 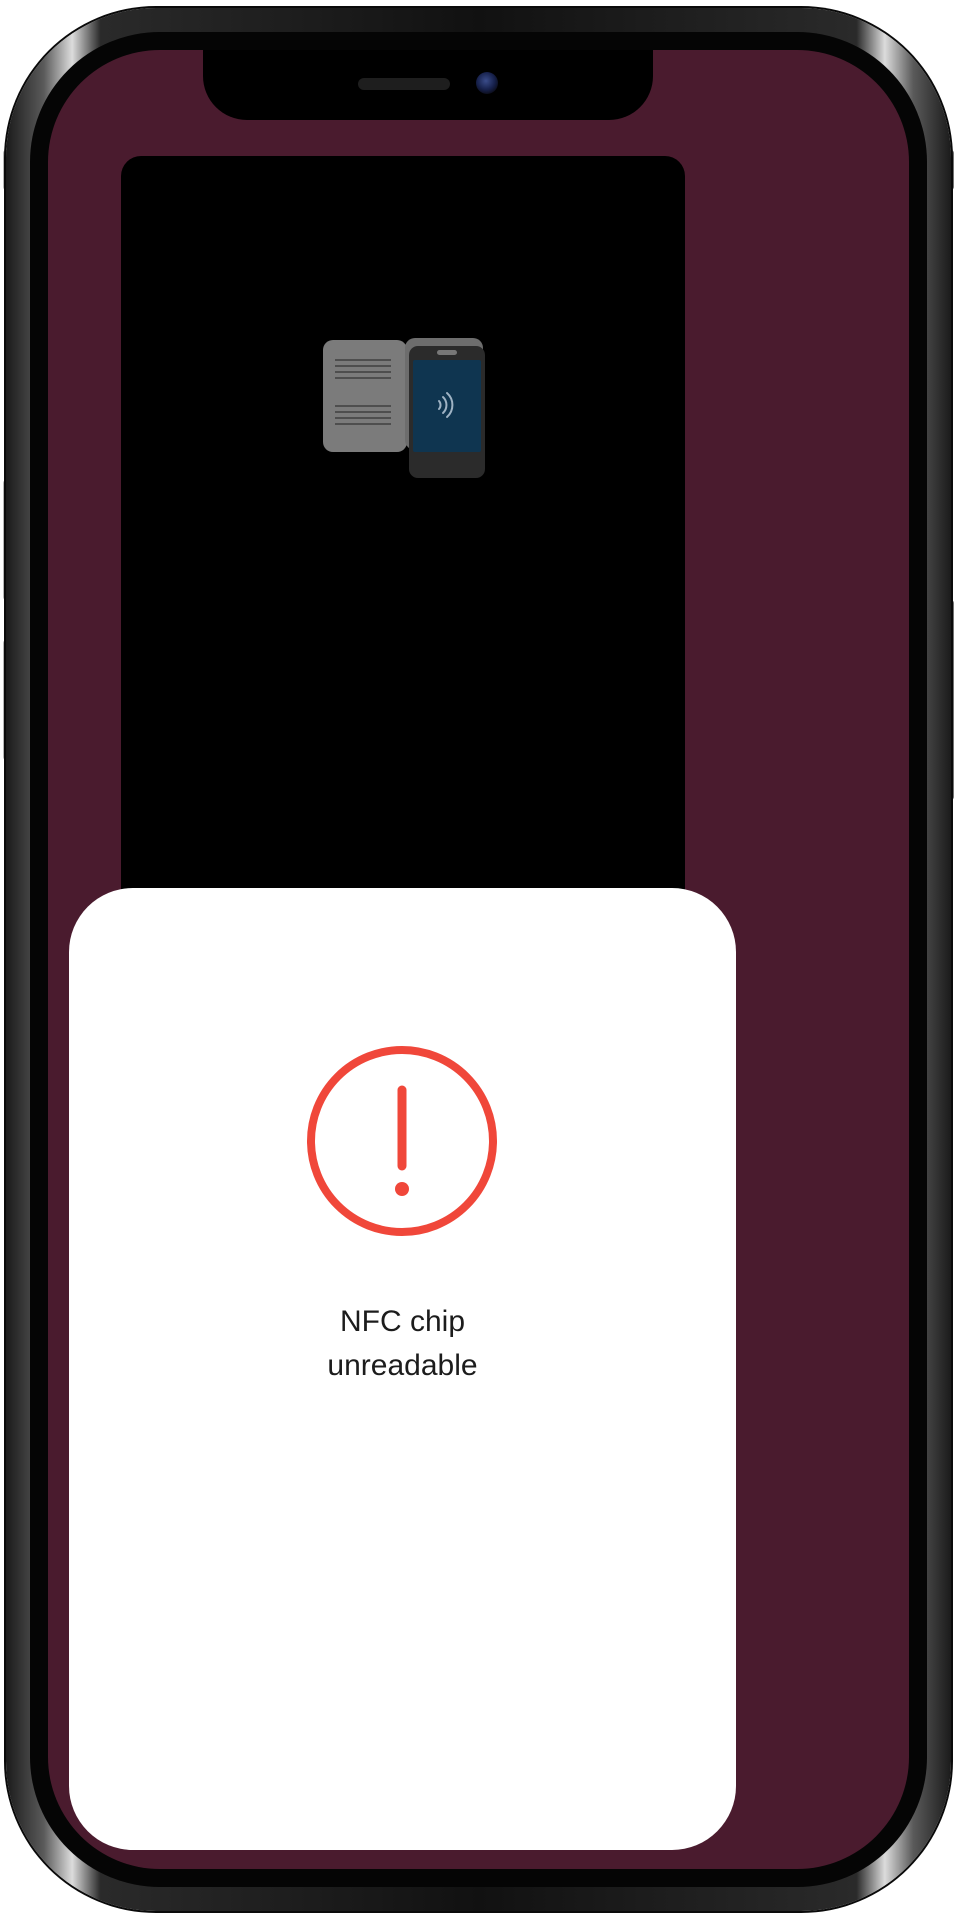 What do you see at coordinates (402, 1344) in the screenshot?
I see `status-message: NFC chip unreadable` at bounding box center [402, 1344].